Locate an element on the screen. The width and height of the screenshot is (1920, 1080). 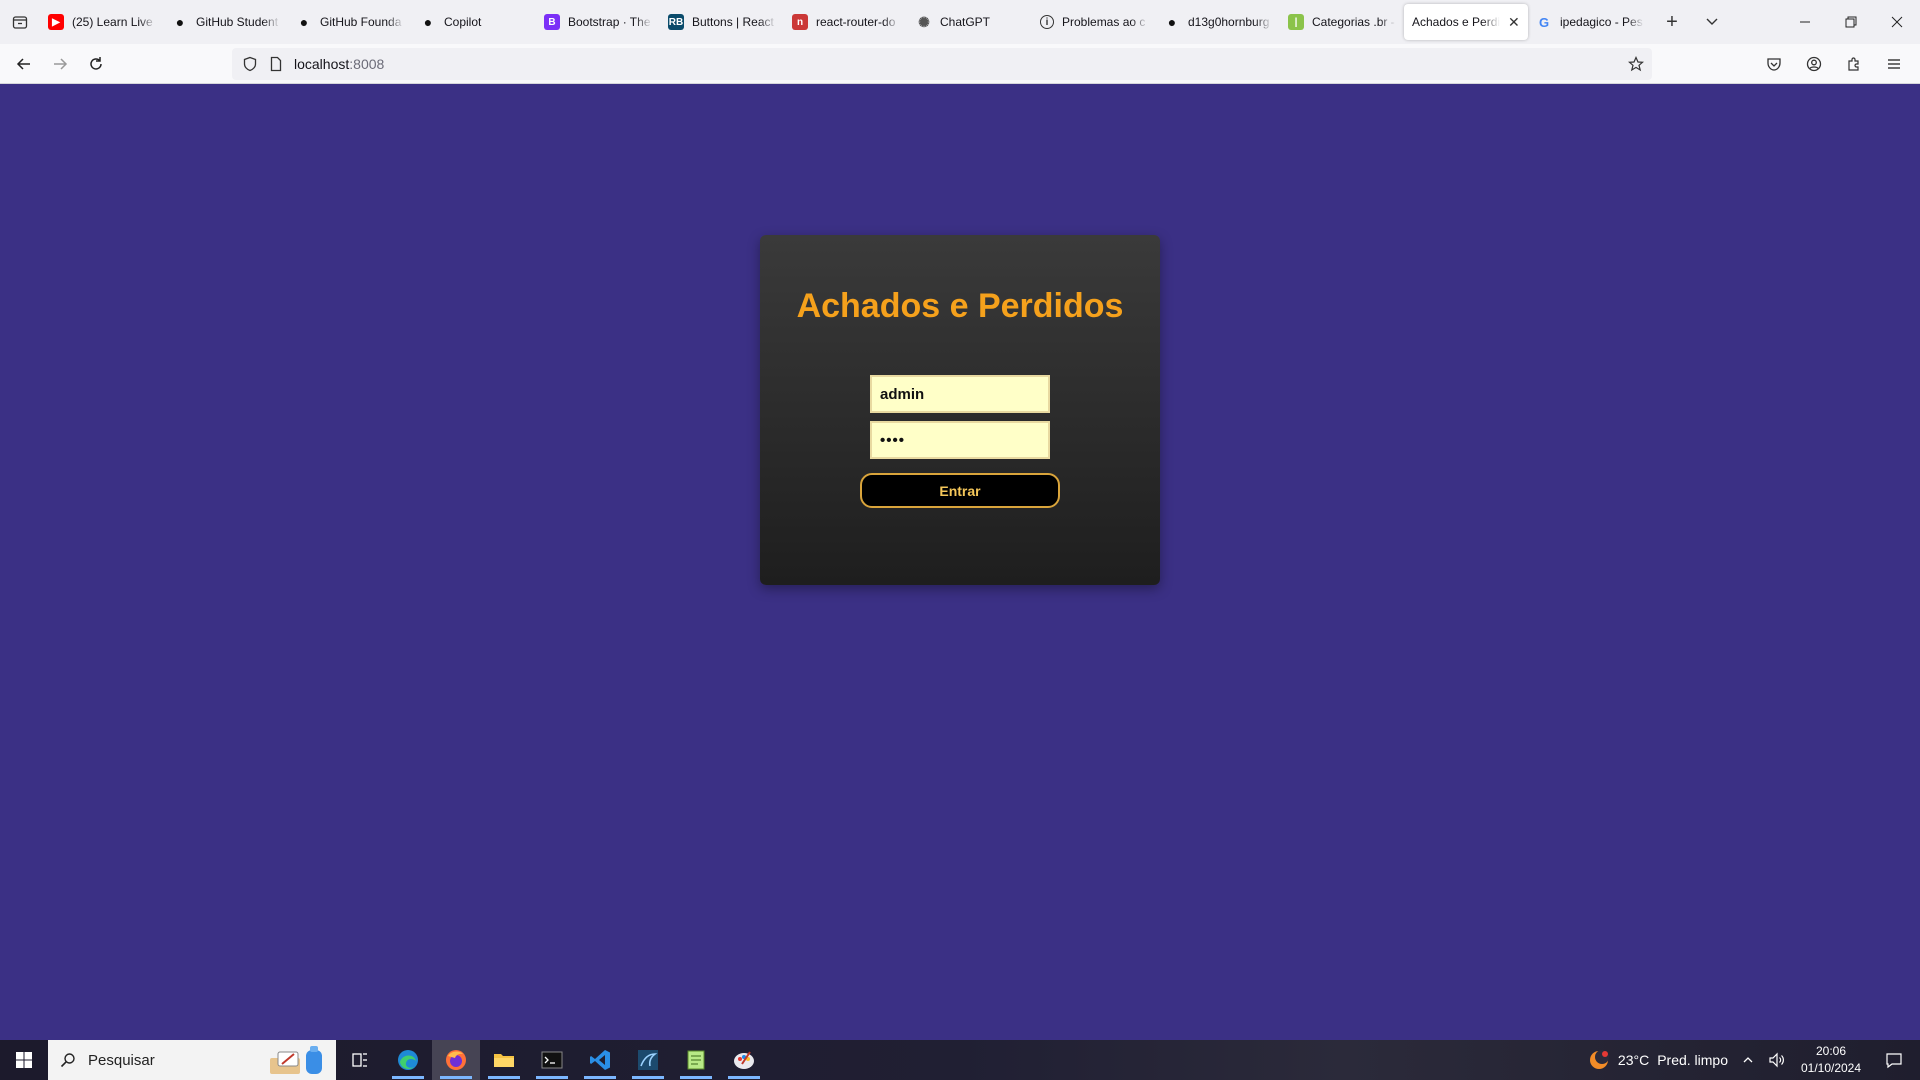
show-hidden-icons-button is located at coordinates (1748, 1060).